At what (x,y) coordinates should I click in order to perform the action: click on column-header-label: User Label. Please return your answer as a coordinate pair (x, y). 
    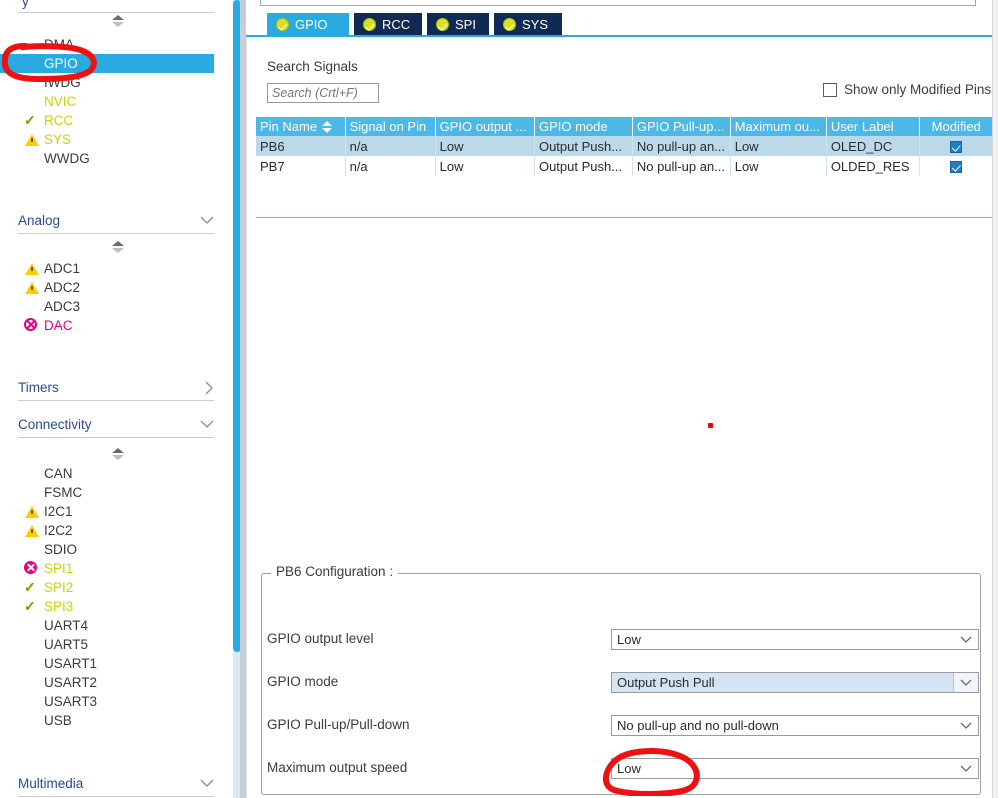
    Looking at the image, I should click on (862, 126).